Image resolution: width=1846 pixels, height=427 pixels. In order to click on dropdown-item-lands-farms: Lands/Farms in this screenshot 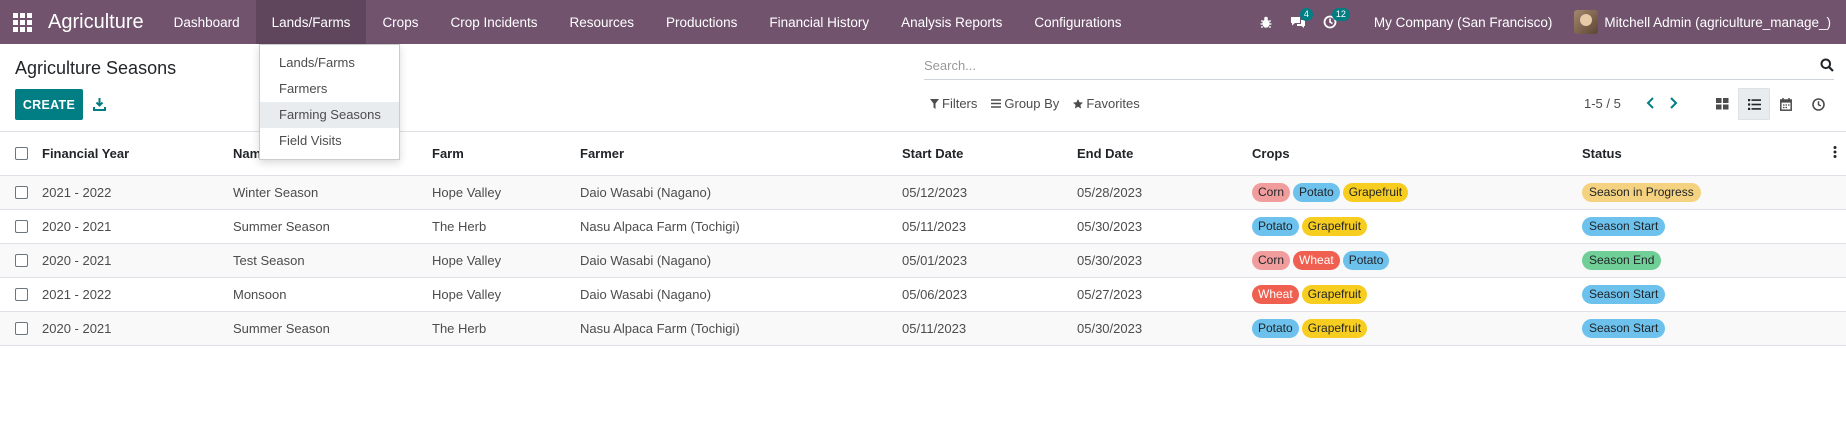, I will do `click(329, 63)`.